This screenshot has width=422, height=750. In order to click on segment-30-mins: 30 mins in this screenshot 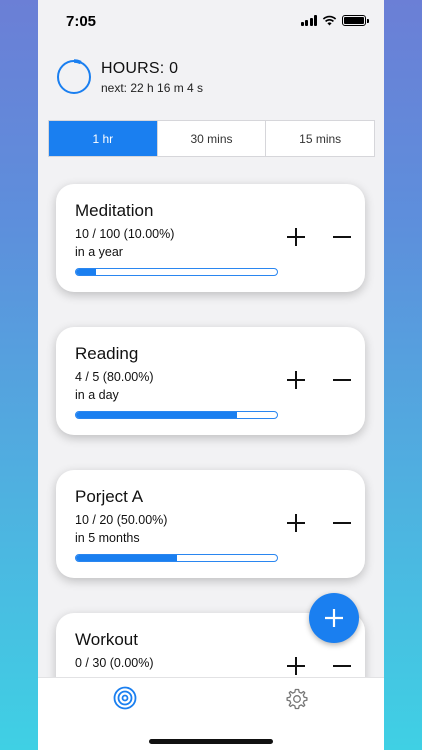, I will do `click(211, 138)`.